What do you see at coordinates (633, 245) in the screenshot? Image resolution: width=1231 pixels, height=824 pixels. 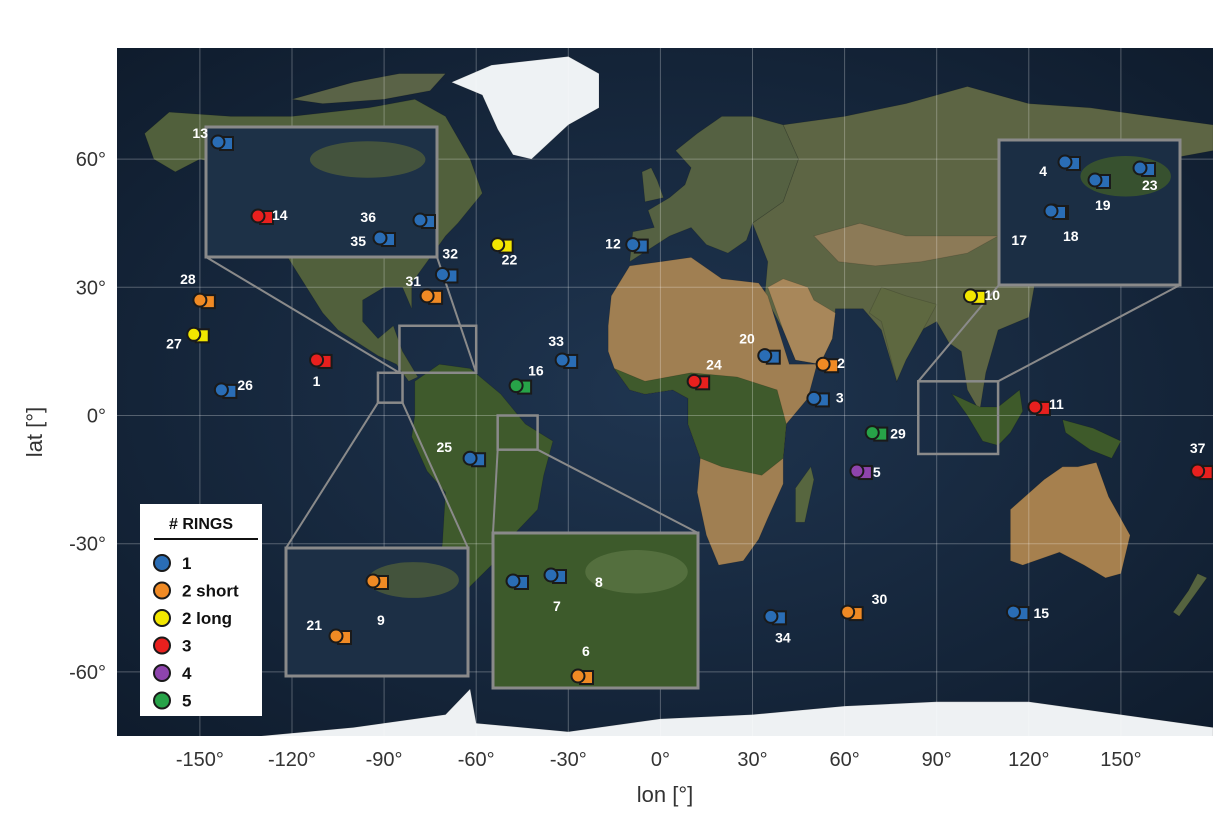 I see `site-12-circle-marker` at bounding box center [633, 245].